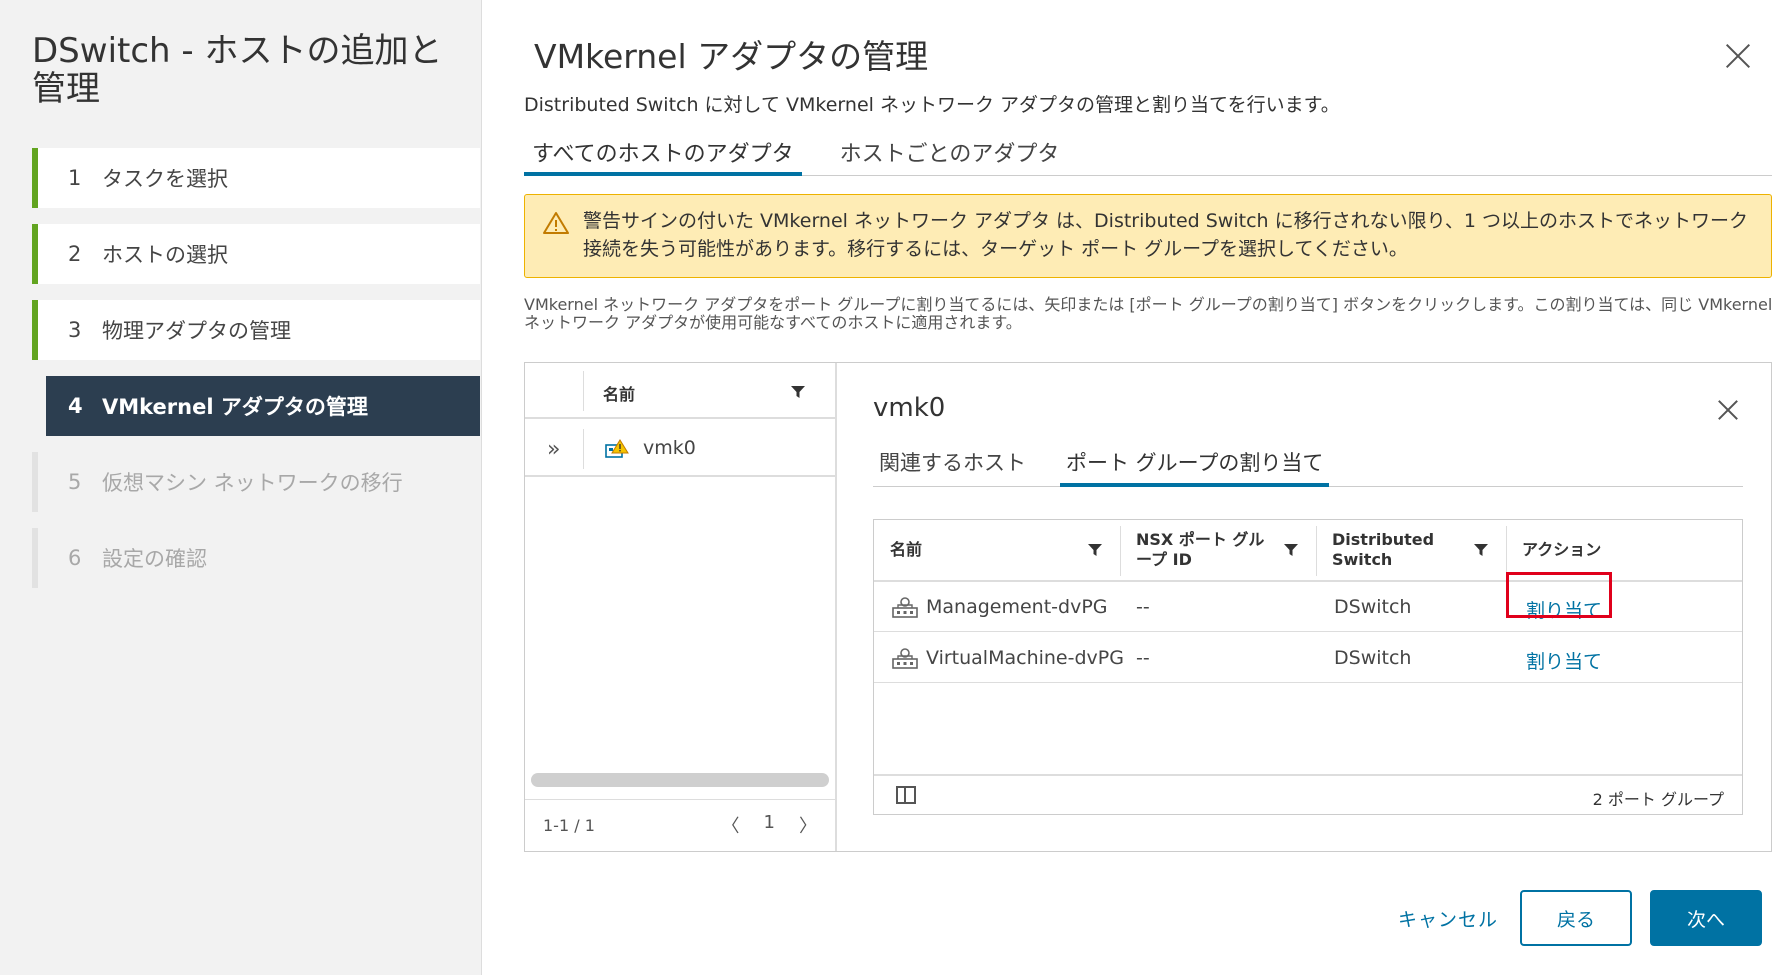  I want to click on wizard-step-3: 3 物理アダプタの管理, so click(256, 330).